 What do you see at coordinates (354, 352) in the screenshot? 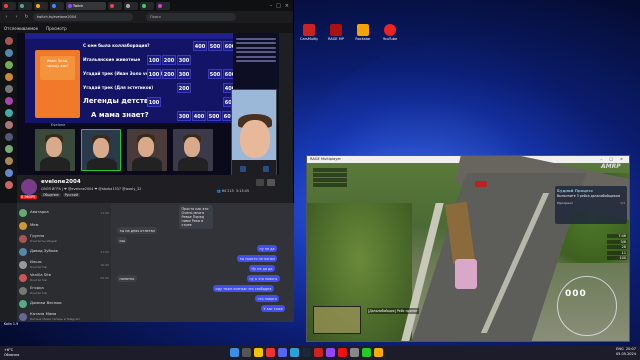
I see `settings-icon` at bounding box center [354, 352].